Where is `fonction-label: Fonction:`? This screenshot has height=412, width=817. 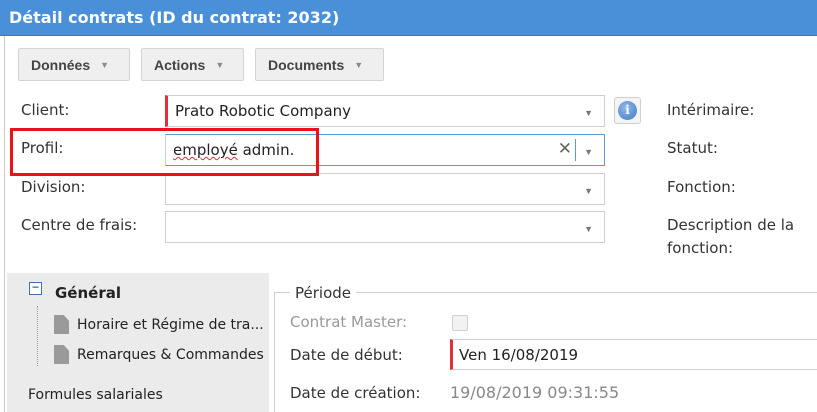 fonction-label: Fonction: is located at coordinates (701, 187).